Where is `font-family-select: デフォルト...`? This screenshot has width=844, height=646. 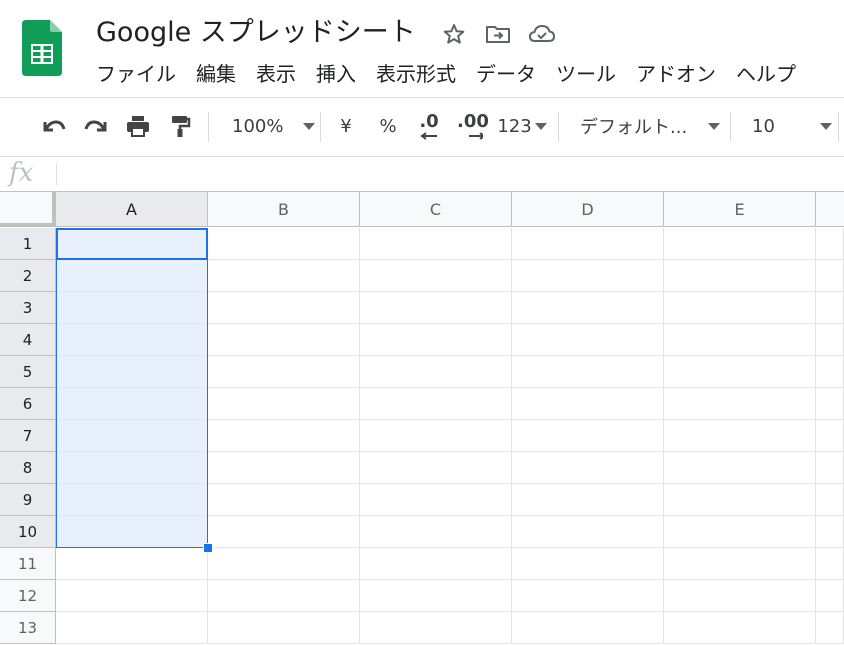 font-family-select: デフォルト... is located at coordinates (647, 126).